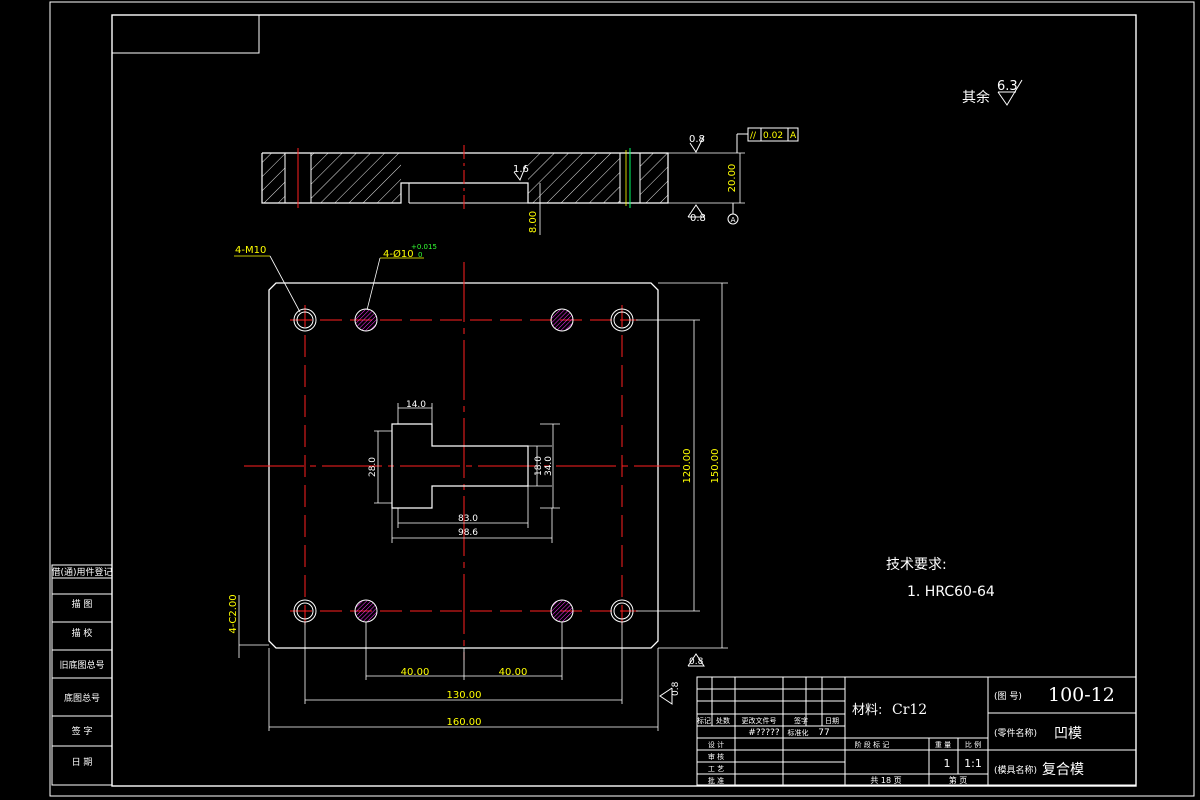  What do you see at coordinates (704, 720) in the screenshot?
I see `tb-row-label-1: 标记` at bounding box center [704, 720].